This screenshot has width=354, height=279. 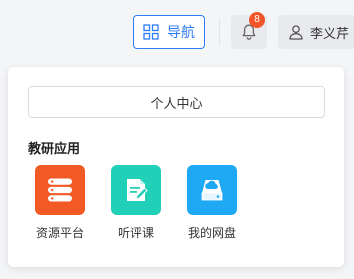 I want to click on nav-button-label: 导航, so click(x=181, y=33).